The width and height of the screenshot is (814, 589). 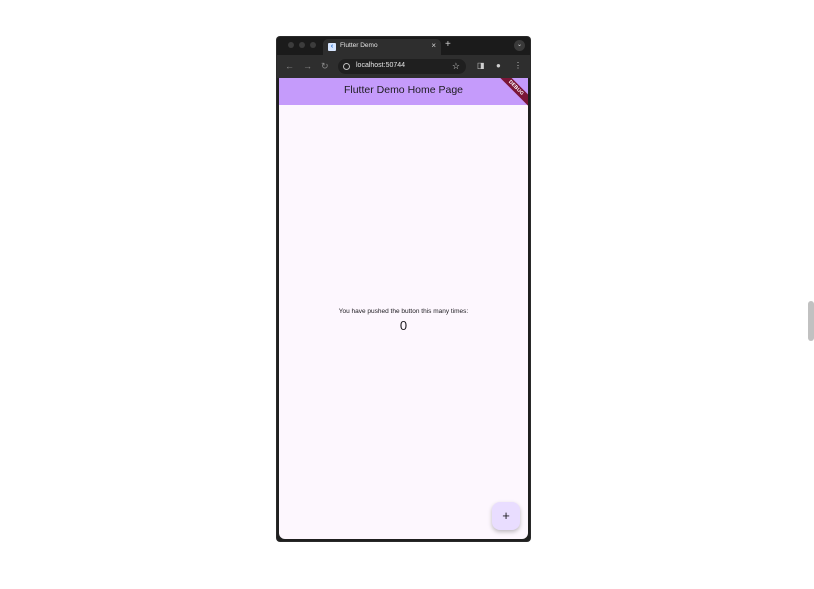 What do you see at coordinates (332, 47) in the screenshot?
I see `flutter-icon: ‹` at bounding box center [332, 47].